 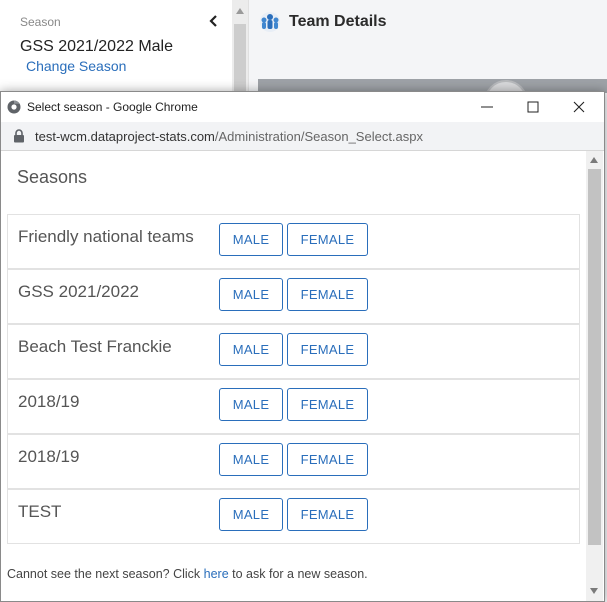 What do you see at coordinates (487, 107) in the screenshot?
I see `minimize-button` at bounding box center [487, 107].